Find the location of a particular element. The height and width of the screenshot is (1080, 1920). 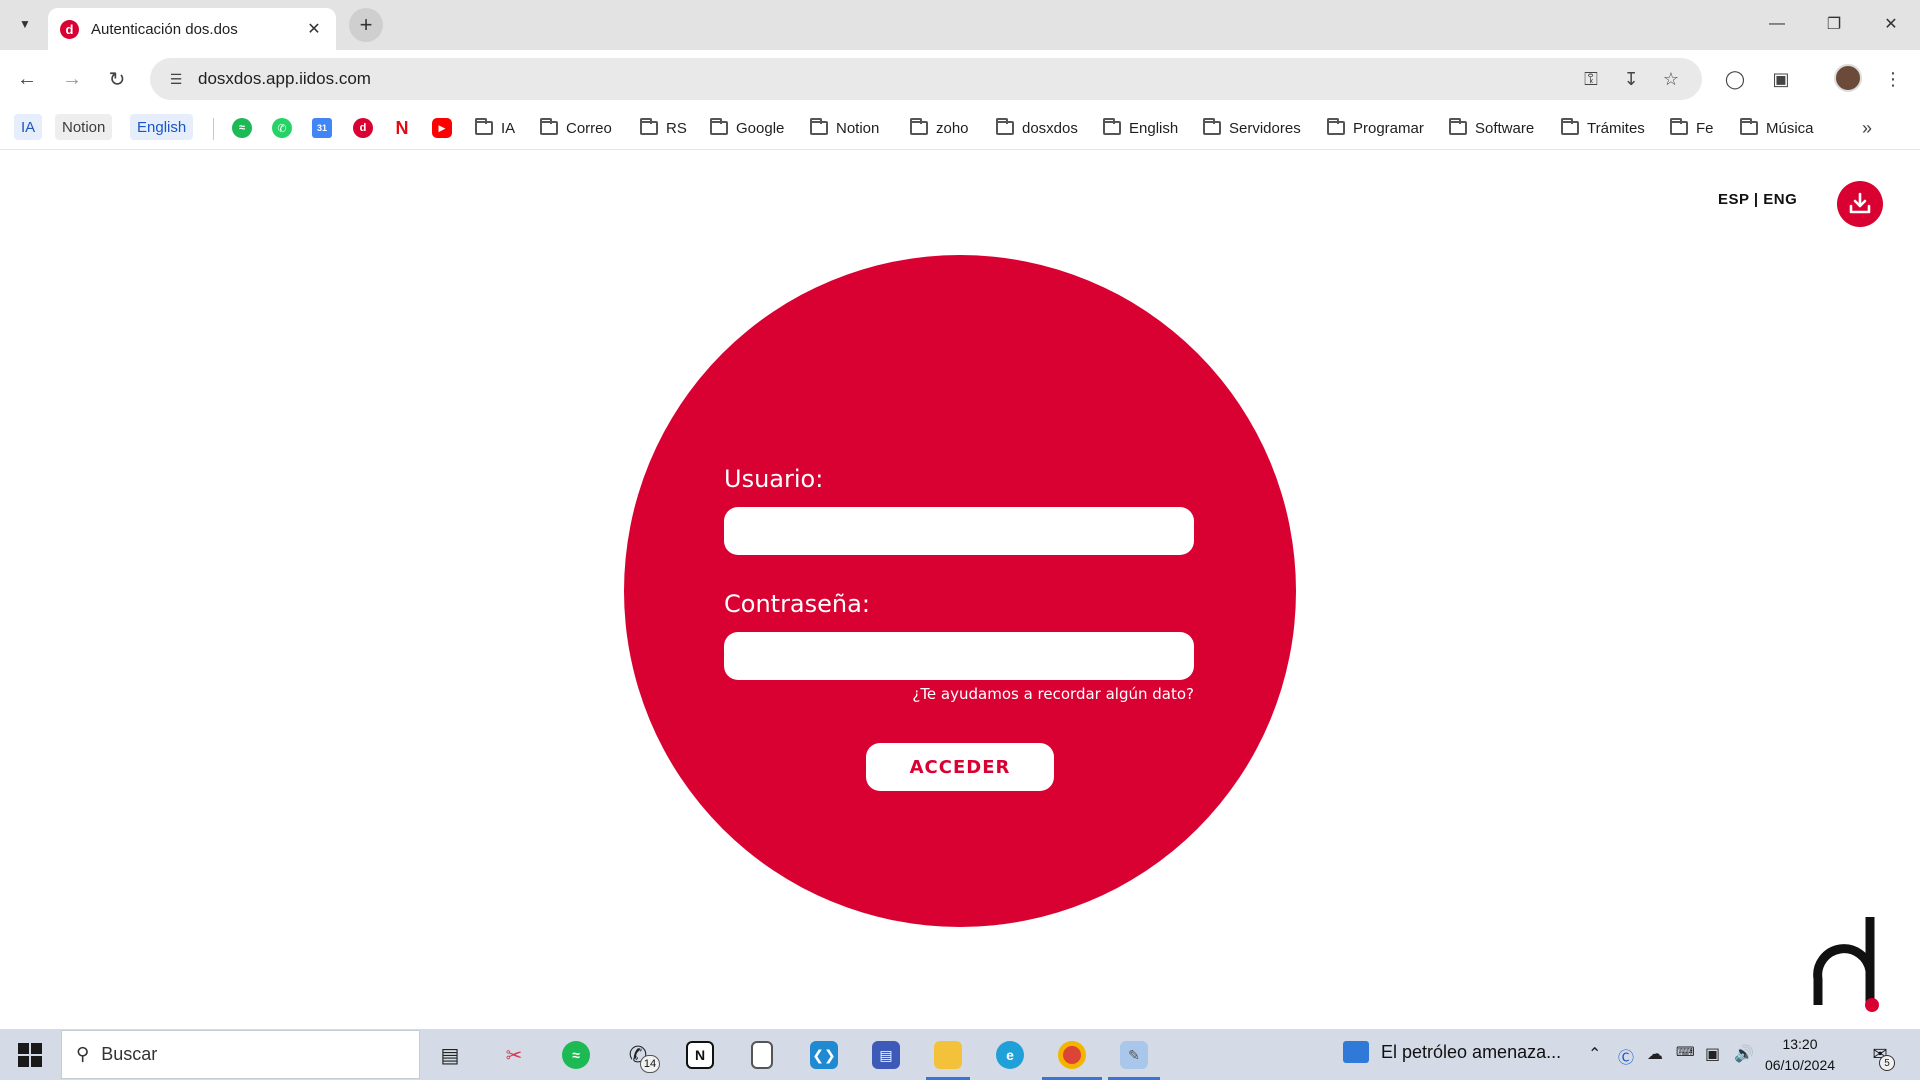

forgot-data-link: ¿Te ayudamos a recordar algún dato? is located at coordinates (959, 694).